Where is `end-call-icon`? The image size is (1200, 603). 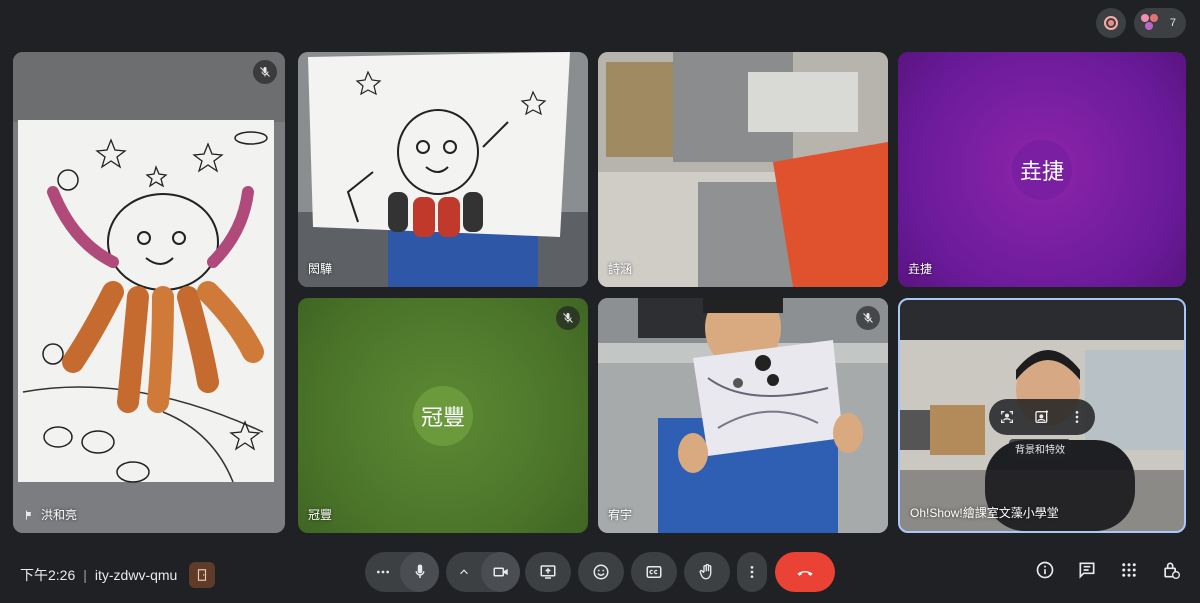
end-call-icon is located at coordinates (805, 573).